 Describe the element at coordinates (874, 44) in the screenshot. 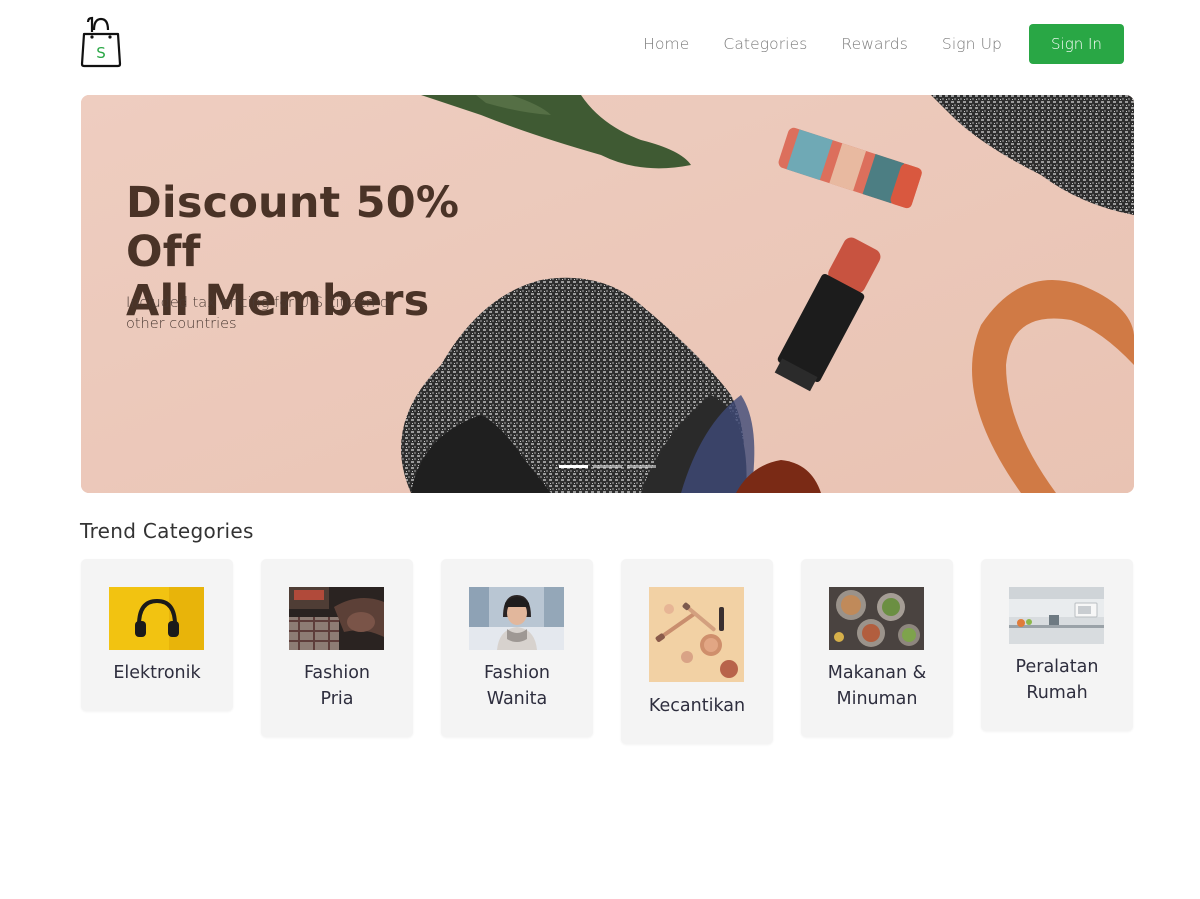

I see `nav-rewards-link: Rewards` at that location.